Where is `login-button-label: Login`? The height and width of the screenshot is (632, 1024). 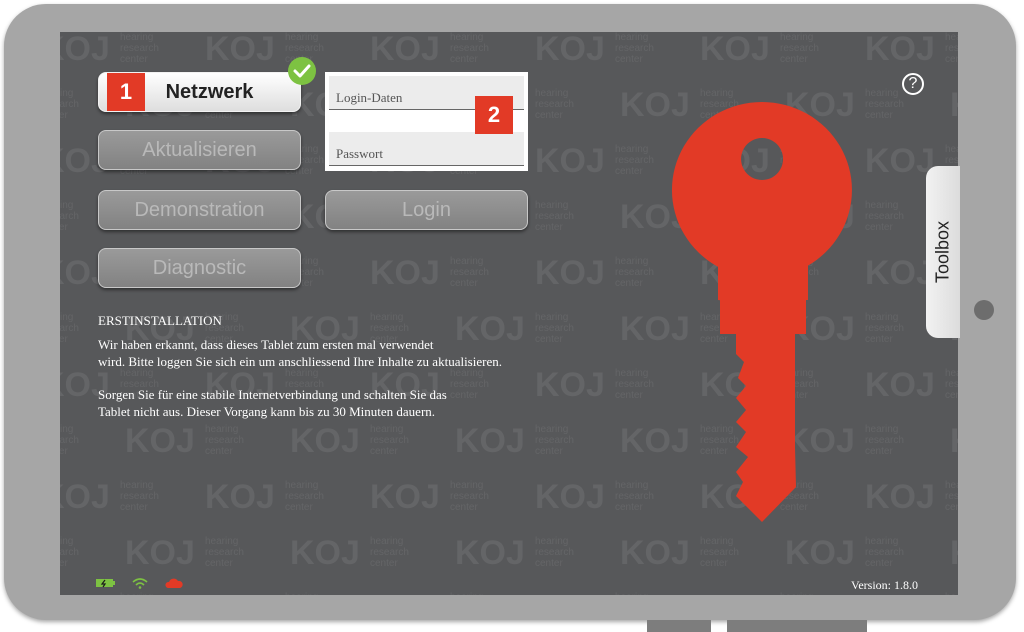 login-button-label: Login is located at coordinates (426, 209).